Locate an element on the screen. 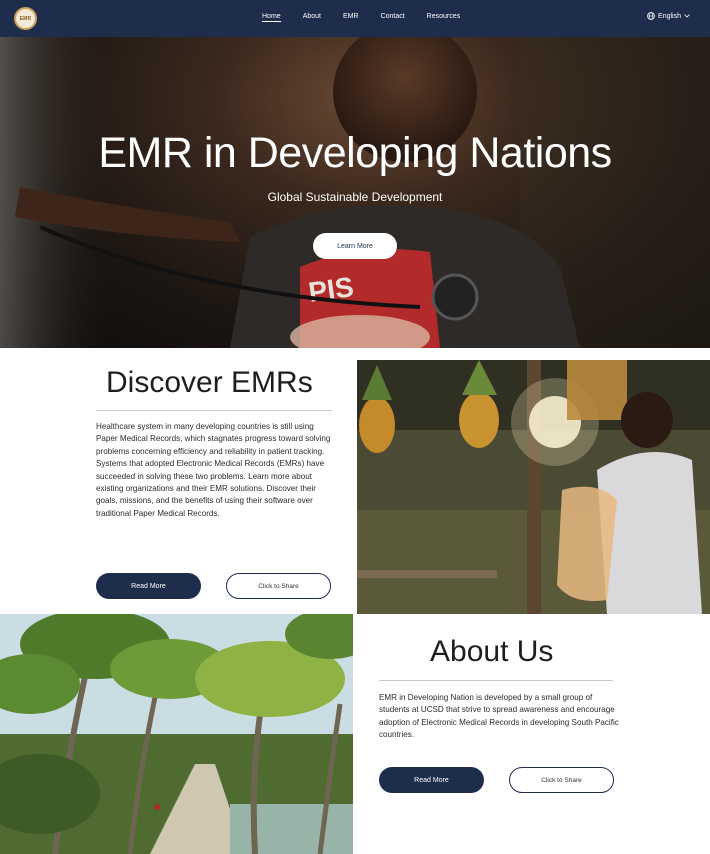 Image resolution: width=710 pixels, height=854 pixels. globe-icon is located at coordinates (651, 16).